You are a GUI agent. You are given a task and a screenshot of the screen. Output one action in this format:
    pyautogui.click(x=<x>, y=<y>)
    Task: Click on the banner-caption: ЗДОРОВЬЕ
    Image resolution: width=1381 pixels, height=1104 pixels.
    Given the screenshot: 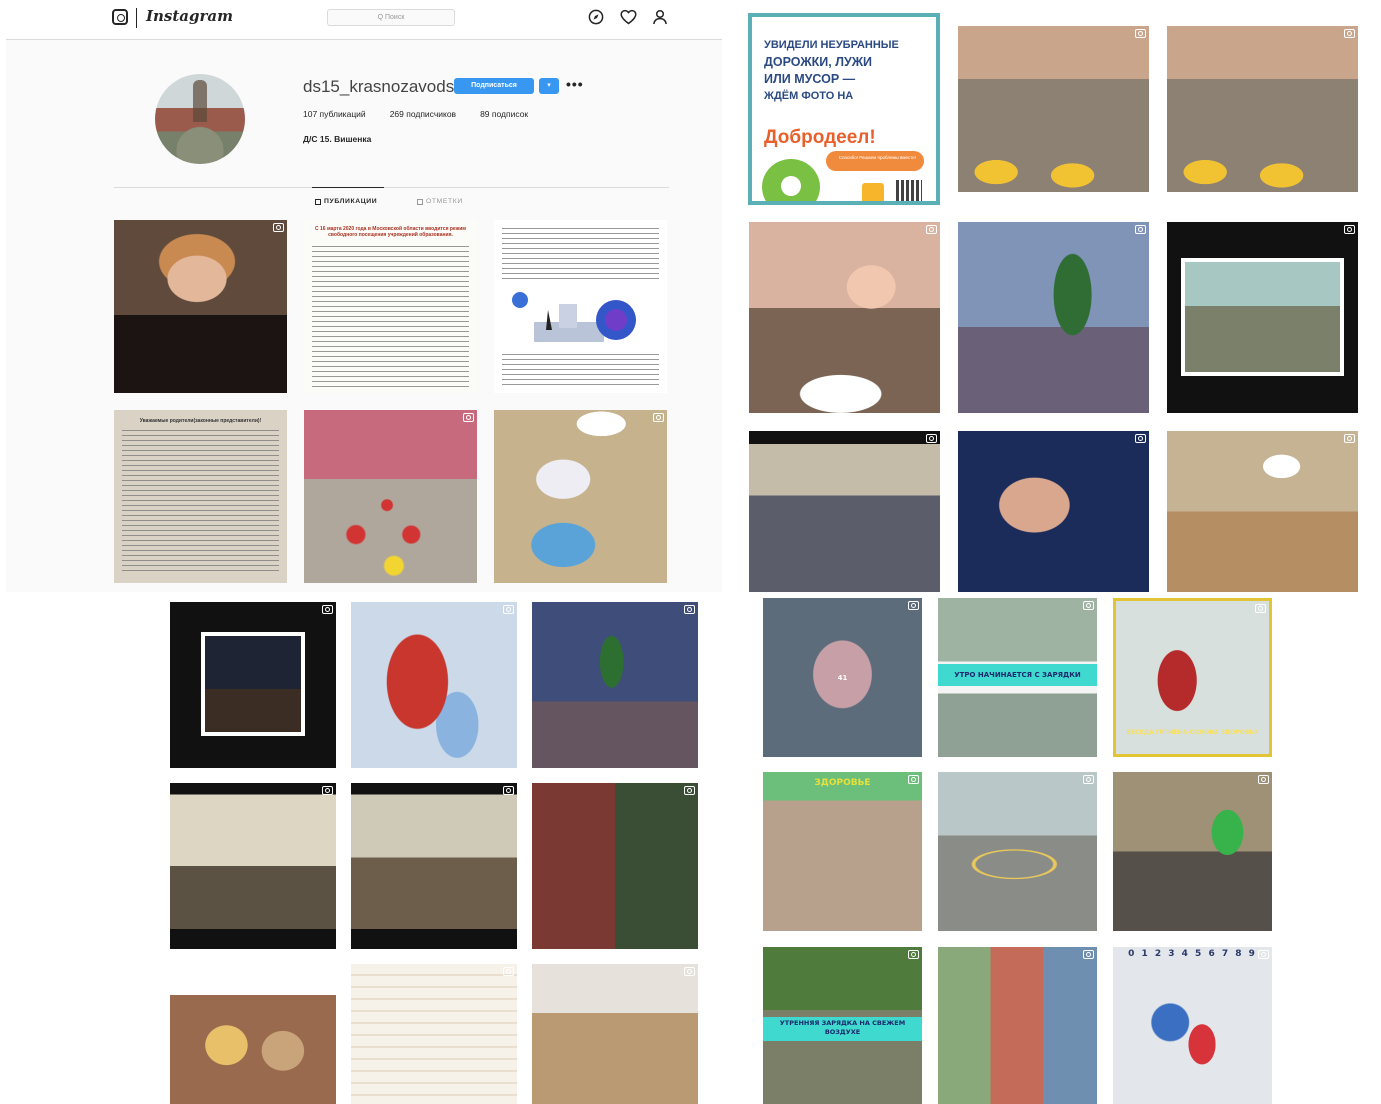 What is the action you would take?
    pyautogui.click(x=842, y=783)
    